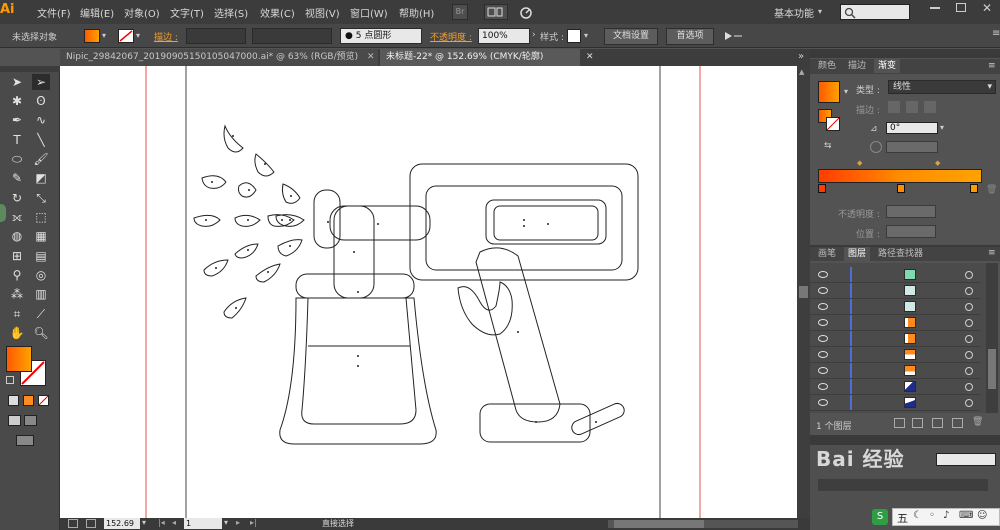 The width and height of the screenshot is (1000, 530). Describe the element at coordinates (174, 522) in the screenshot. I see `prev-artboard-icon: ◂` at that location.